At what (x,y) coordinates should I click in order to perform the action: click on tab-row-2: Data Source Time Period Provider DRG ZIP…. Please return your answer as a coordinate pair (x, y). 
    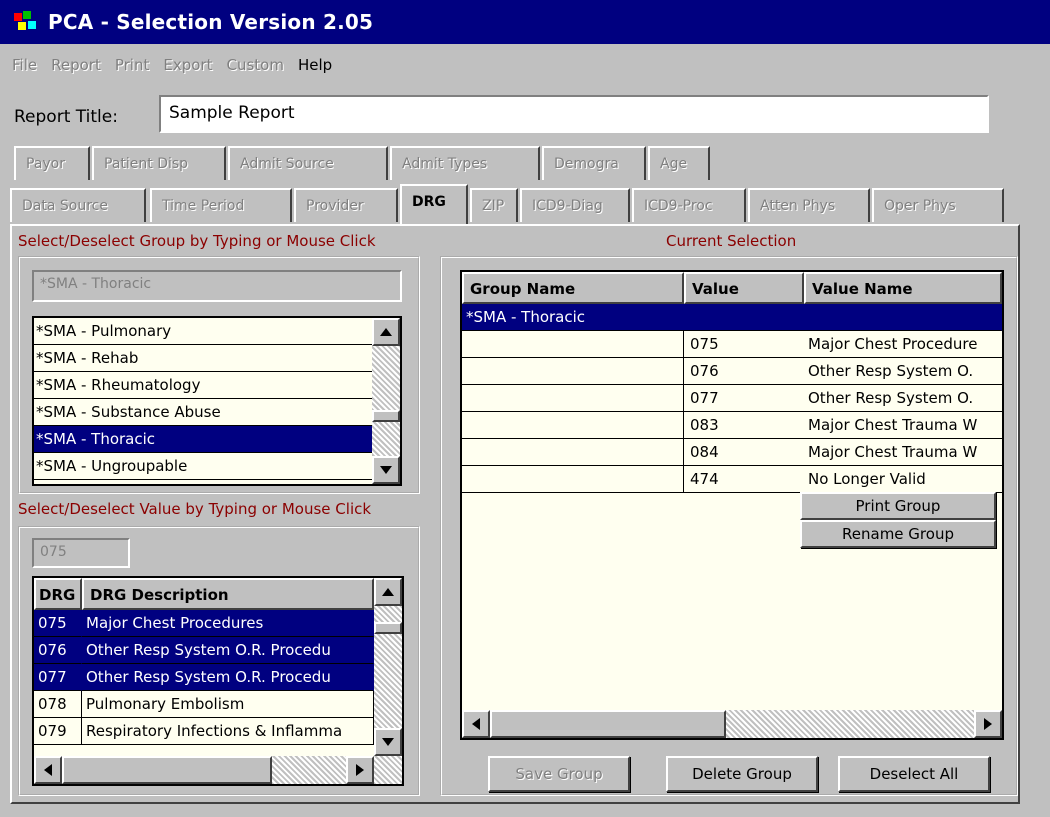
    Looking at the image, I should click on (510, 204).